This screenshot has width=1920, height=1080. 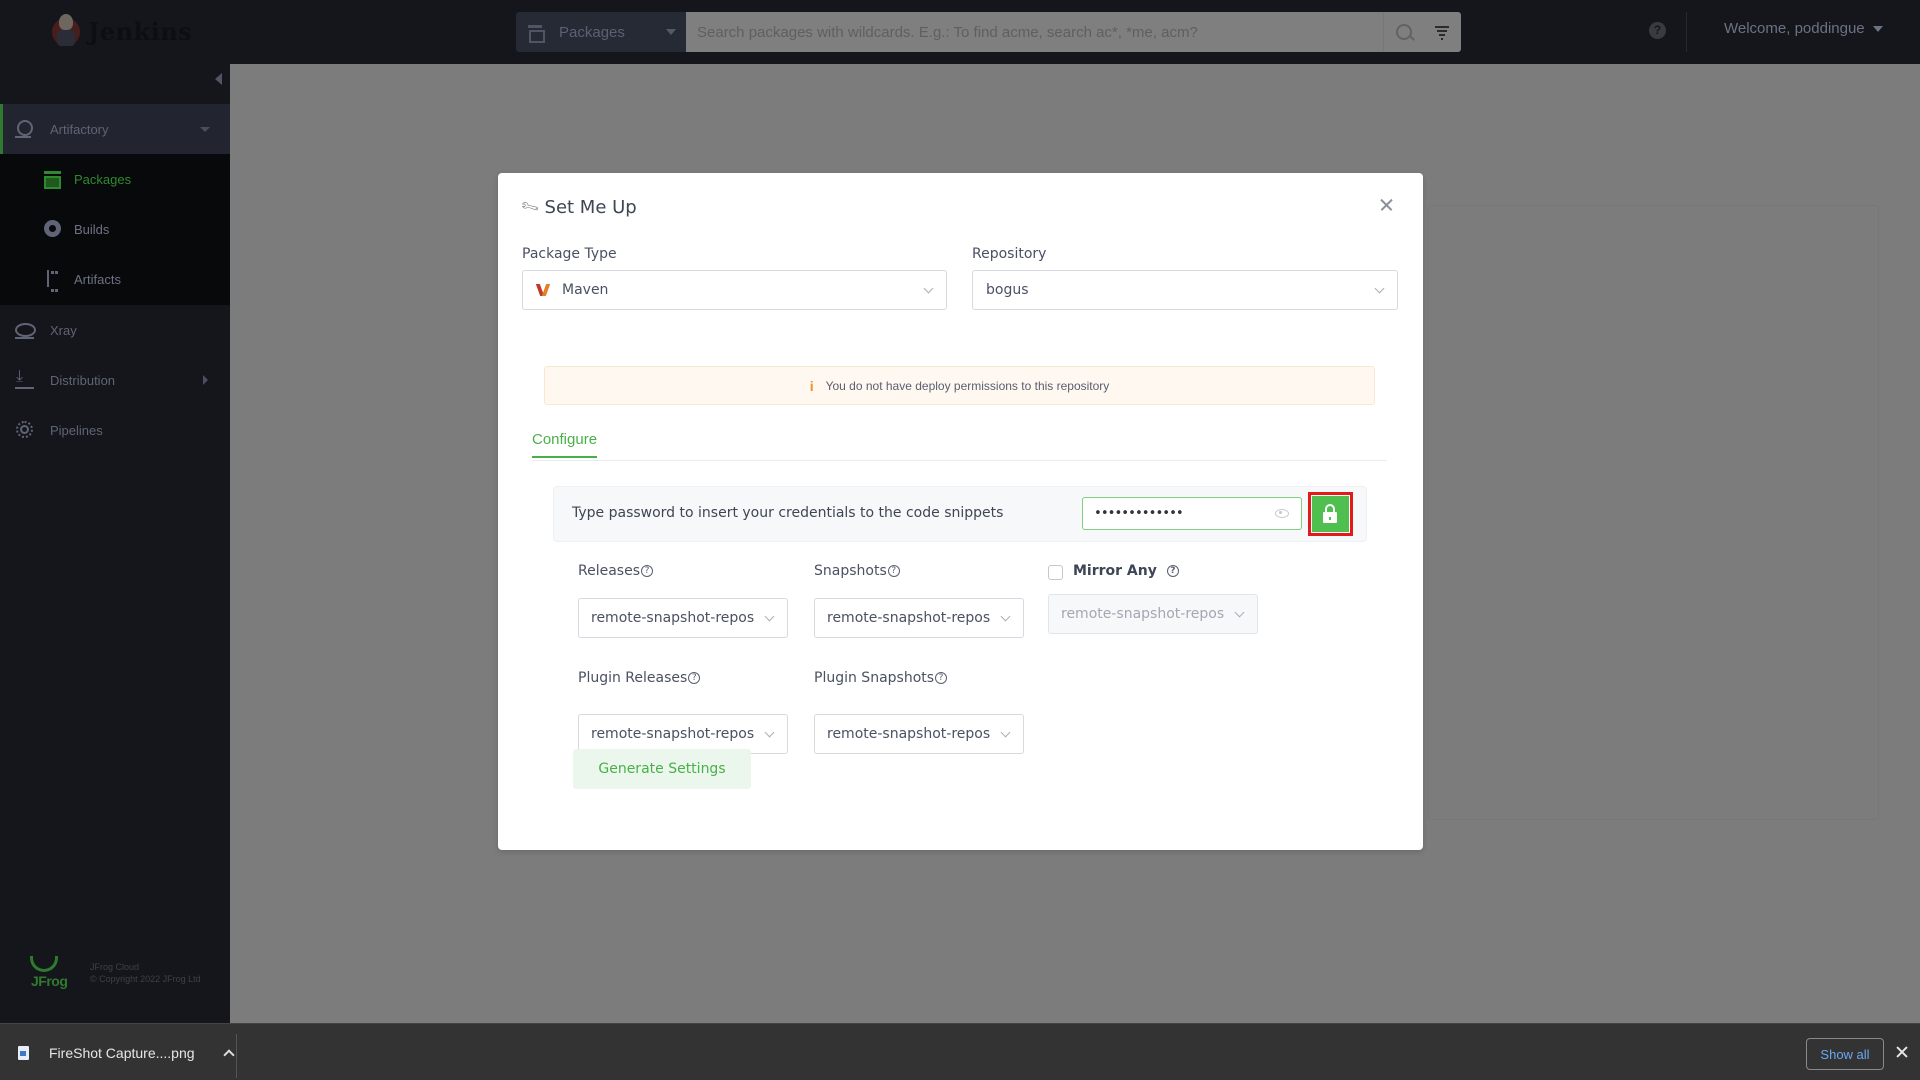 What do you see at coordinates (1007, 290) in the screenshot?
I see `repository-value: bogus` at bounding box center [1007, 290].